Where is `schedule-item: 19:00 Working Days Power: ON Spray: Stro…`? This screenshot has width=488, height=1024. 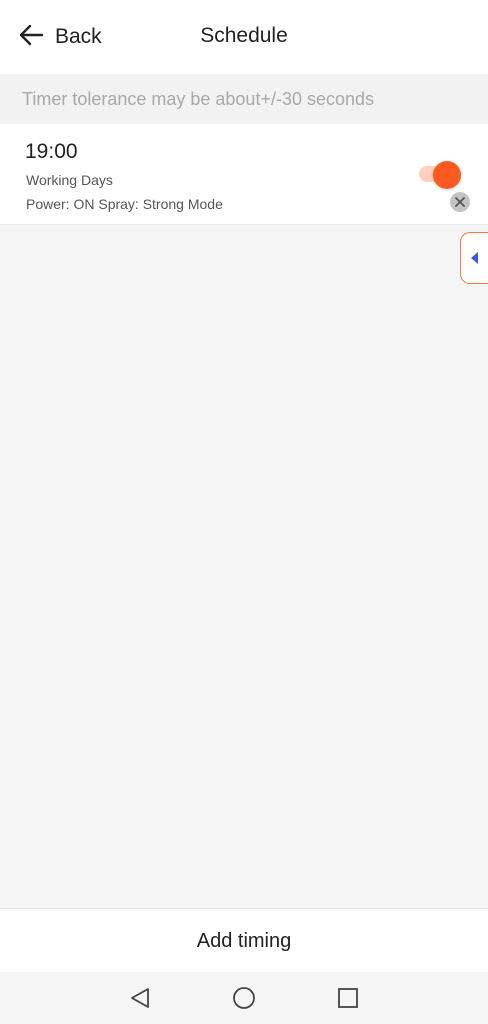
schedule-item: 19:00 Working Days Power: ON Spray: Stro… is located at coordinates (244, 174).